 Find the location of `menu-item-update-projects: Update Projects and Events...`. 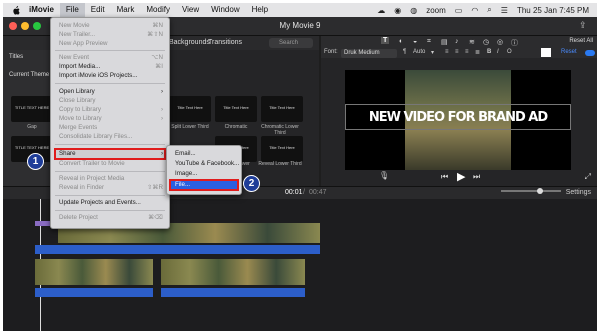

menu-item-update-projects: Update Projects and Events... is located at coordinates (112, 203).